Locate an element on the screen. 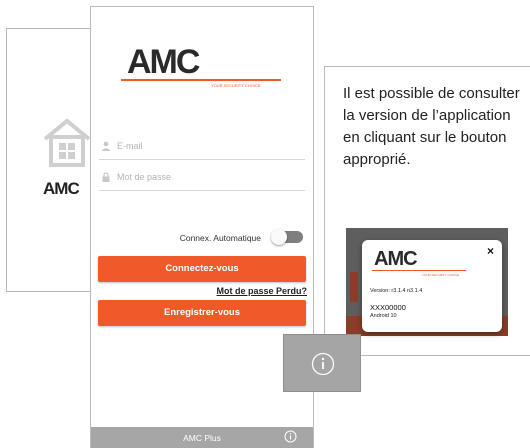 This screenshot has width=530, height=448. house-icon is located at coordinates (67, 142).